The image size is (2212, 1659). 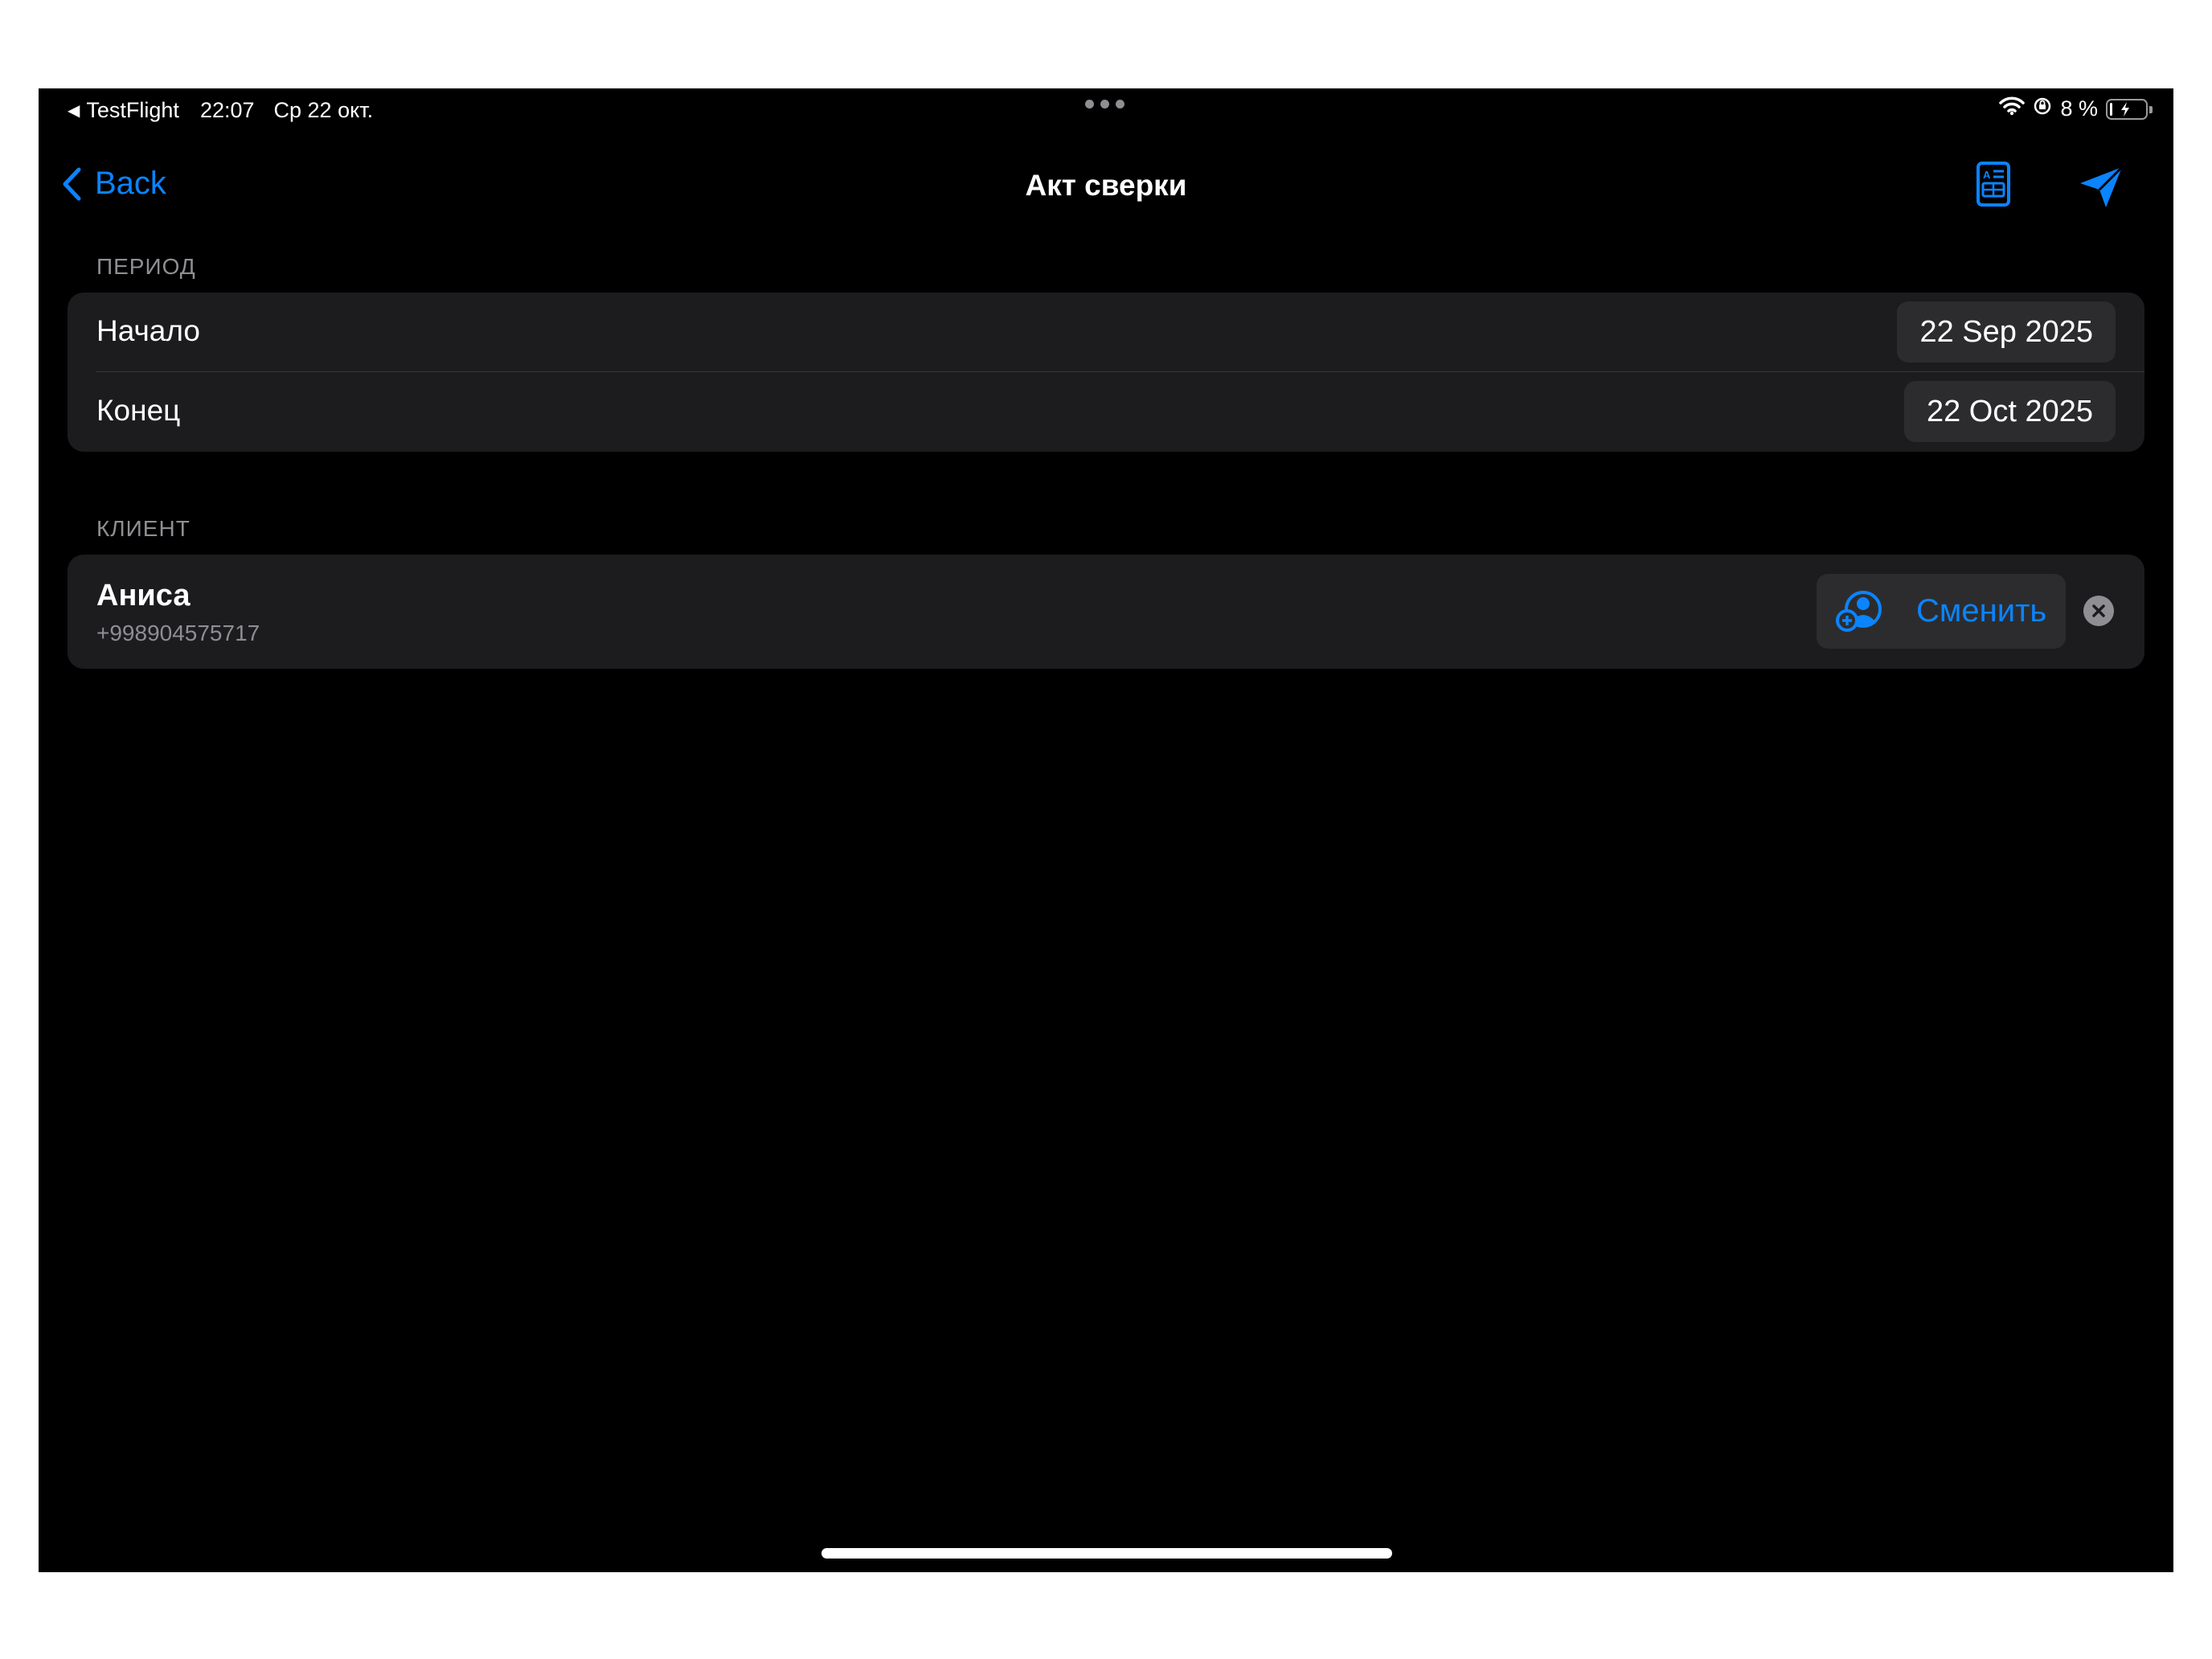 I want to click on clear-icon, so click(x=2098, y=610).